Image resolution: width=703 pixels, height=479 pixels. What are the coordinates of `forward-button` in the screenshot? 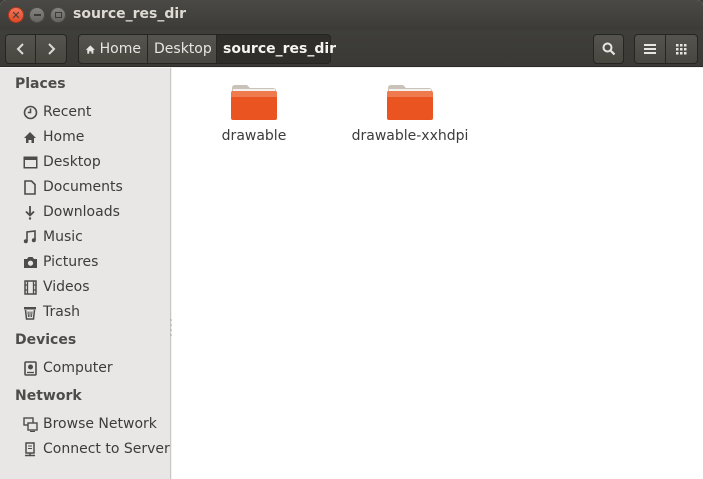 It's located at (51, 49).